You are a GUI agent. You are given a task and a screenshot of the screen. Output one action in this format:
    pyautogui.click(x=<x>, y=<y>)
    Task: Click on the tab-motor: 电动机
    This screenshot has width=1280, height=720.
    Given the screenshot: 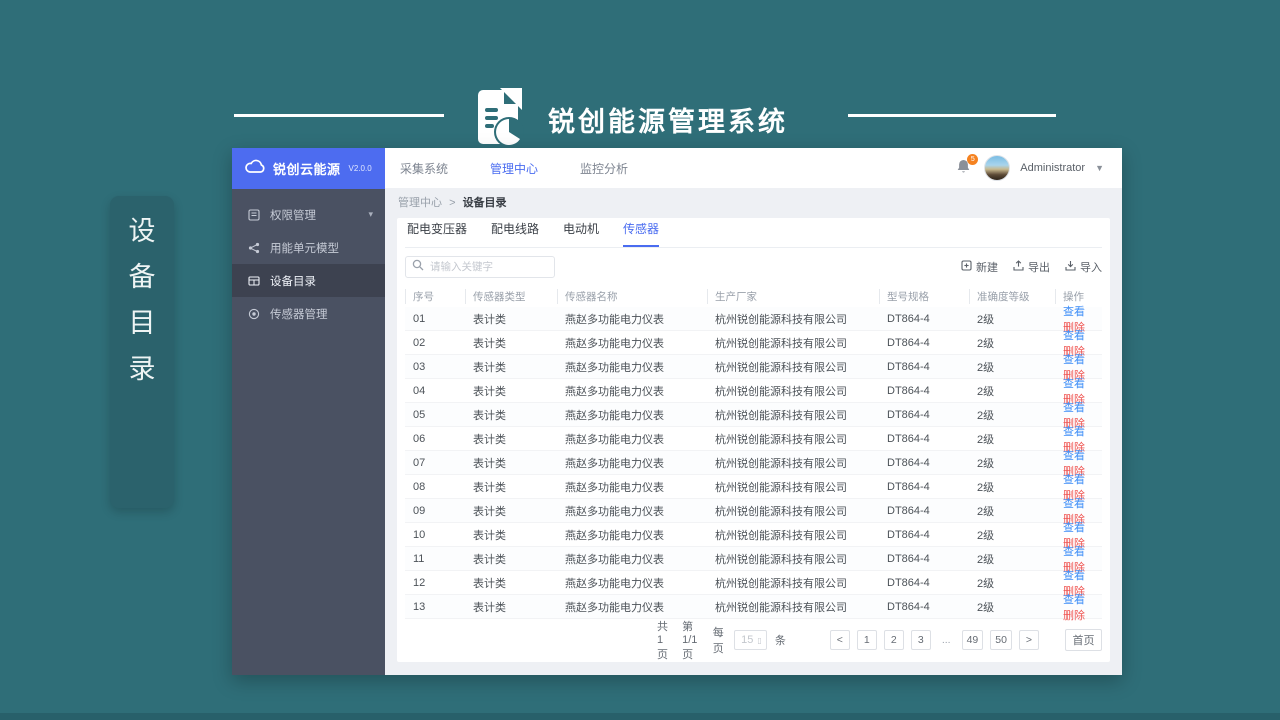 What is the action you would take?
    pyautogui.click(x=581, y=233)
    